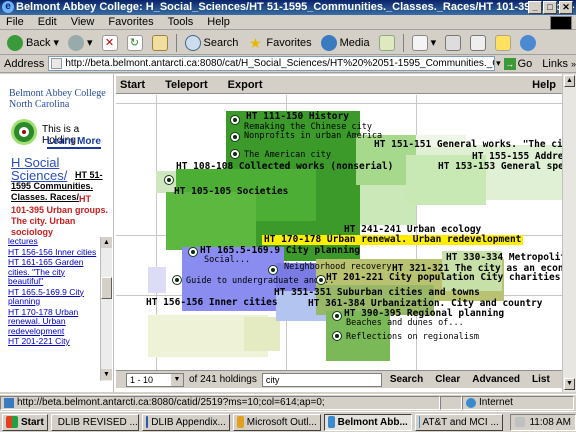 The image size is (576, 432). Describe the element at coordinates (447, 379) in the screenshot. I see `clear-button: Clear` at that location.